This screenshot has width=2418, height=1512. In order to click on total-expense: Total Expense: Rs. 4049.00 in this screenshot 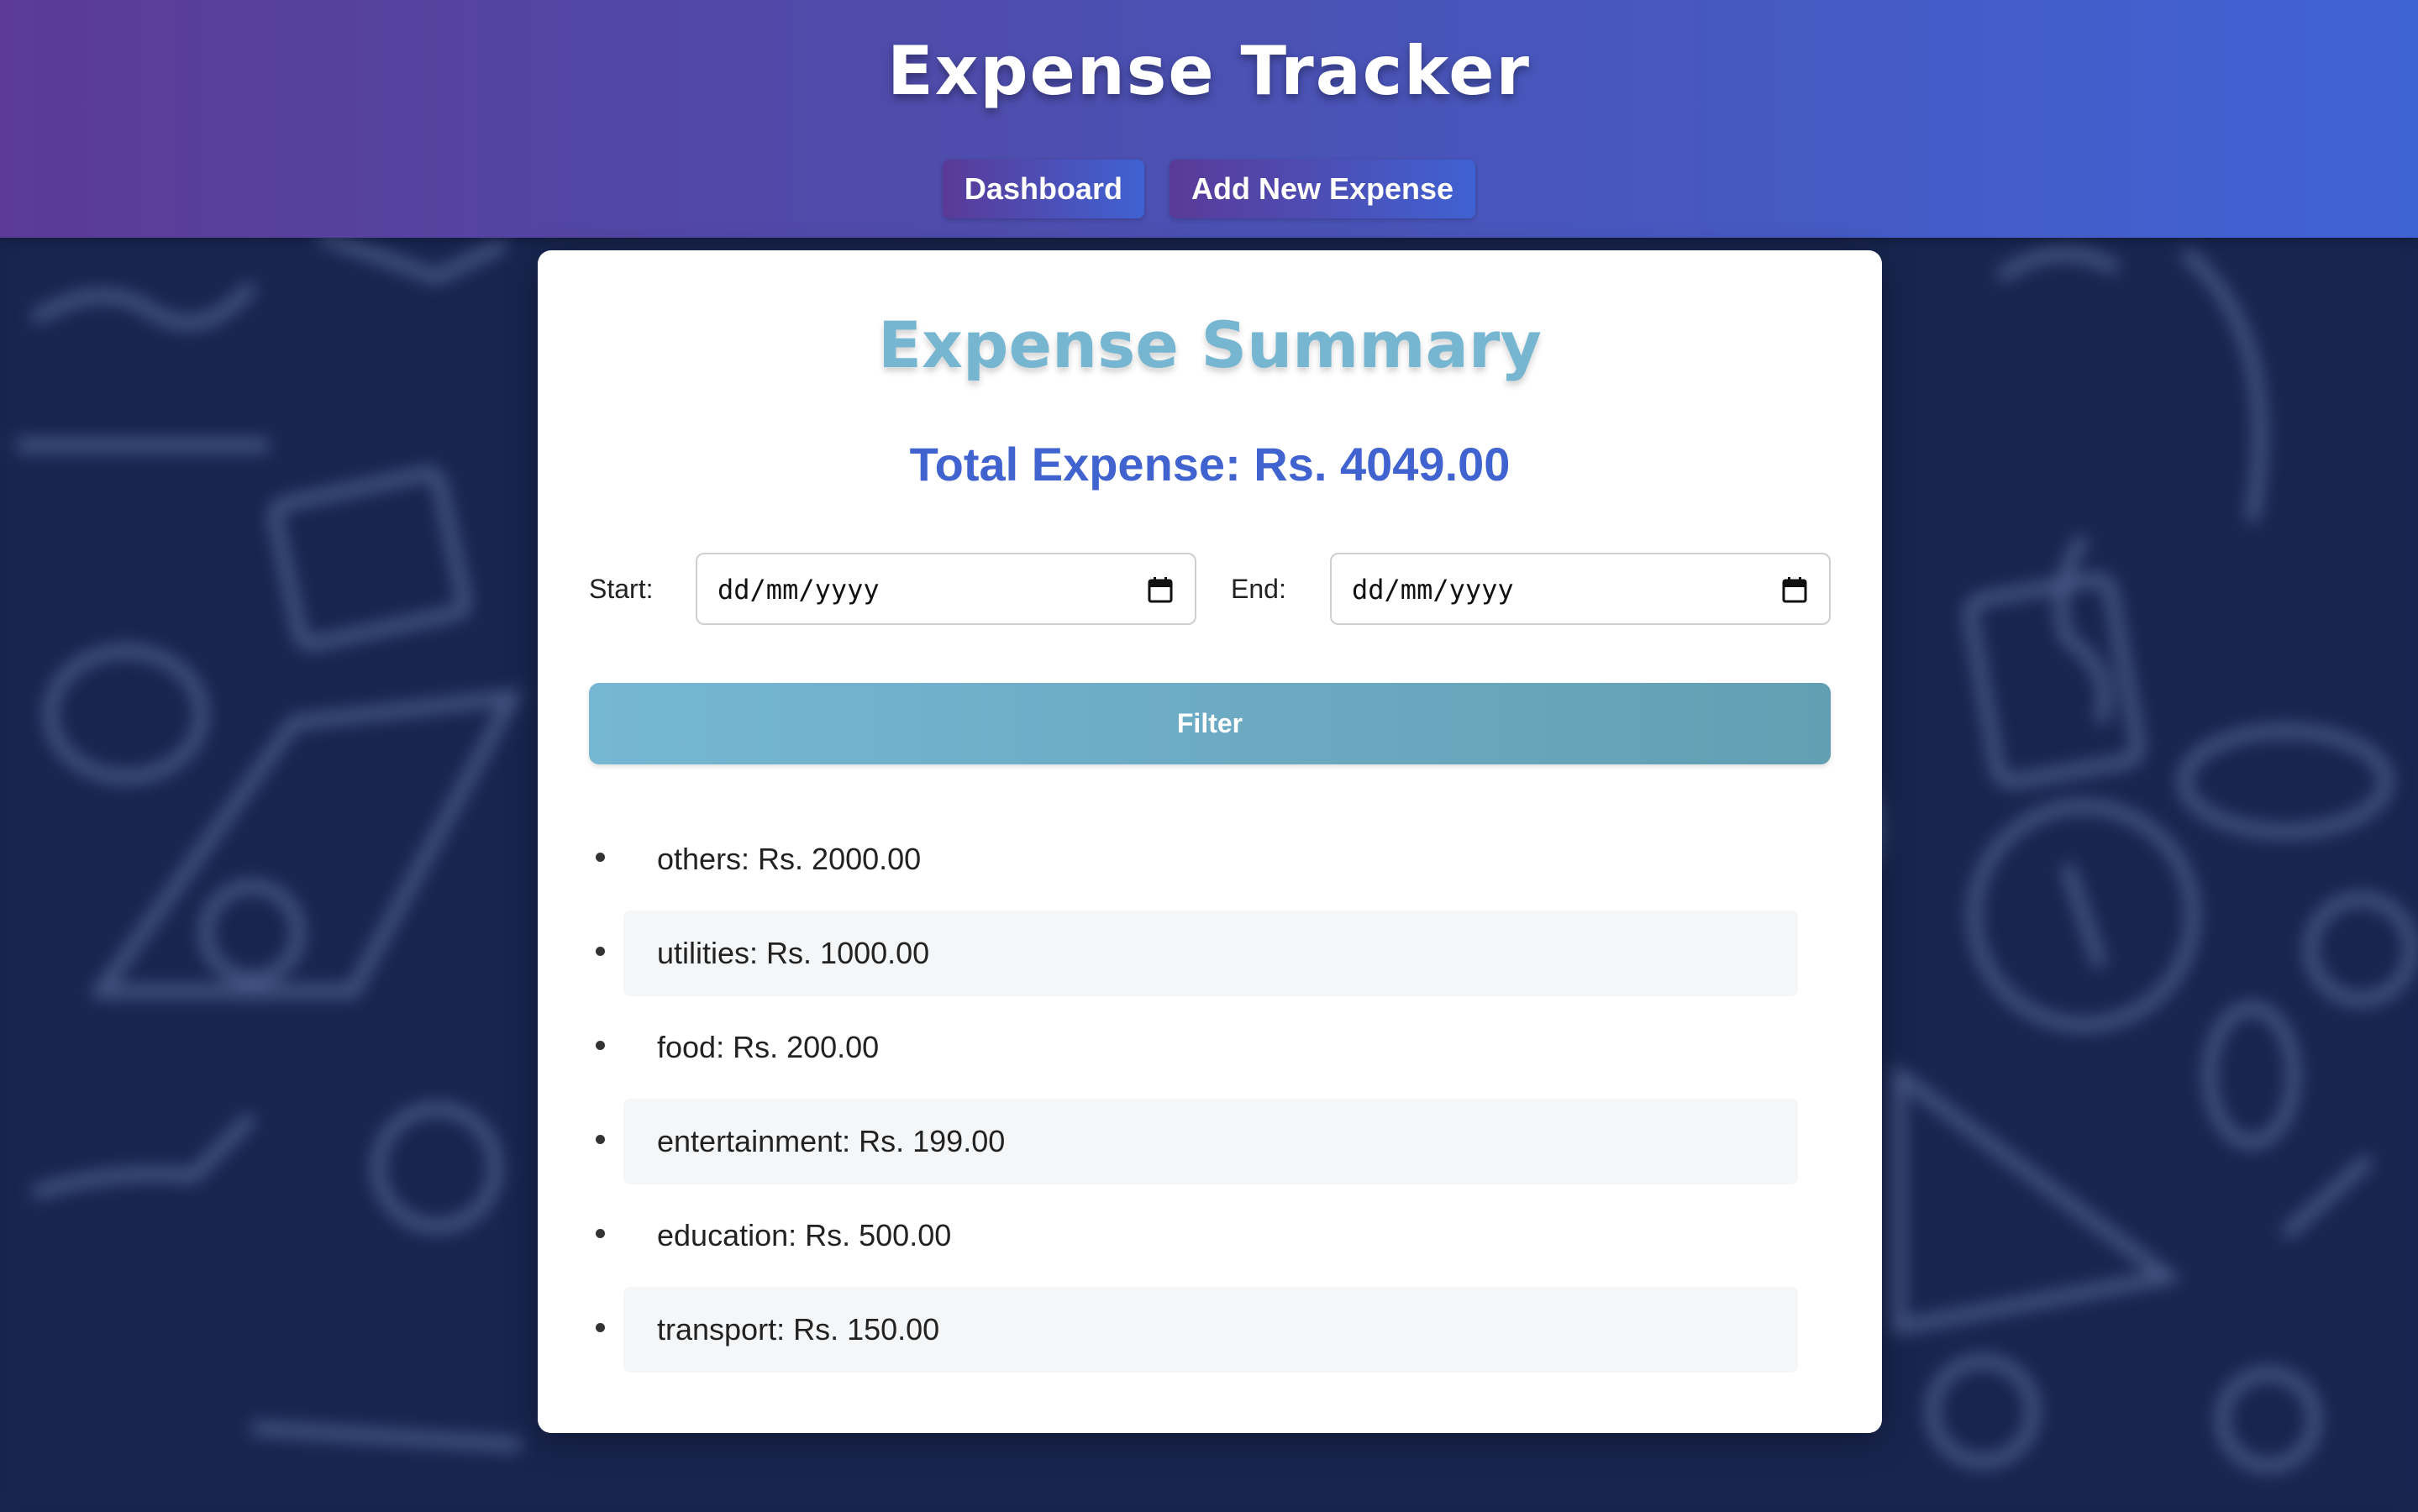, I will do `click(1210, 464)`.